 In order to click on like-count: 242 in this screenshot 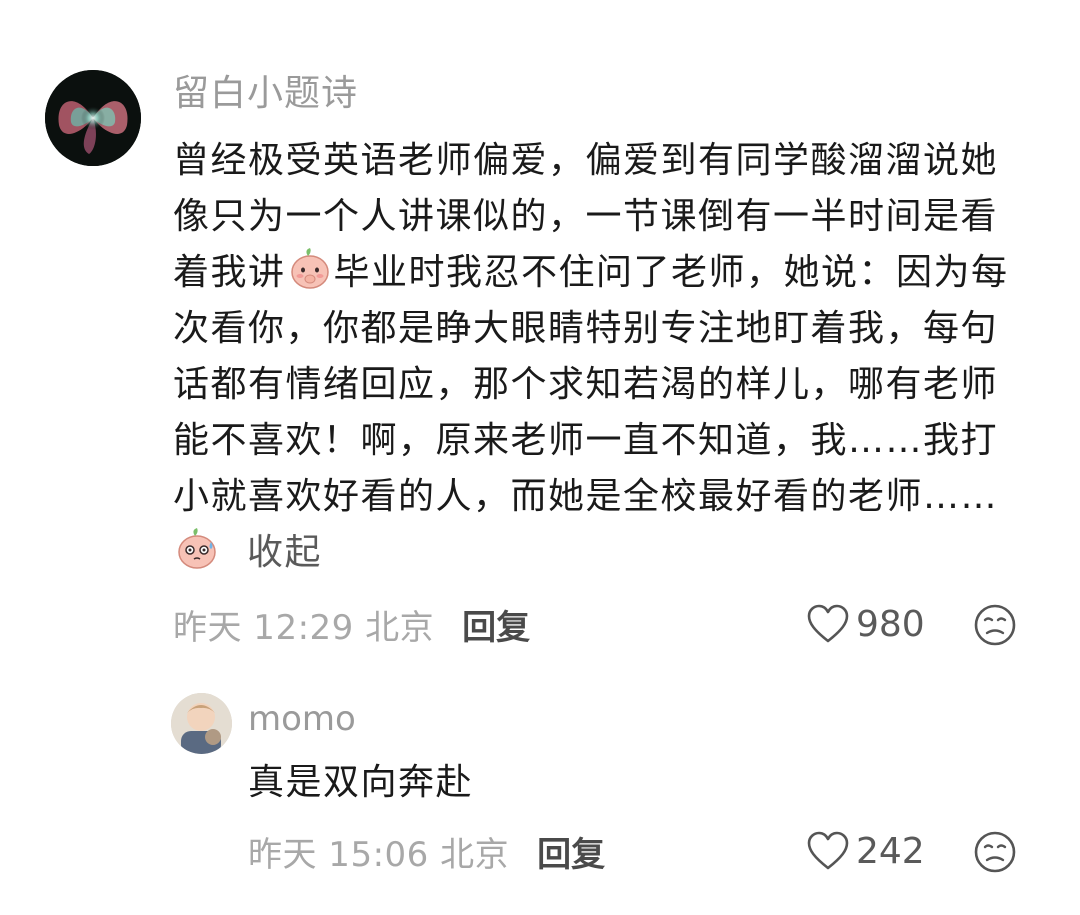, I will do `click(890, 851)`.